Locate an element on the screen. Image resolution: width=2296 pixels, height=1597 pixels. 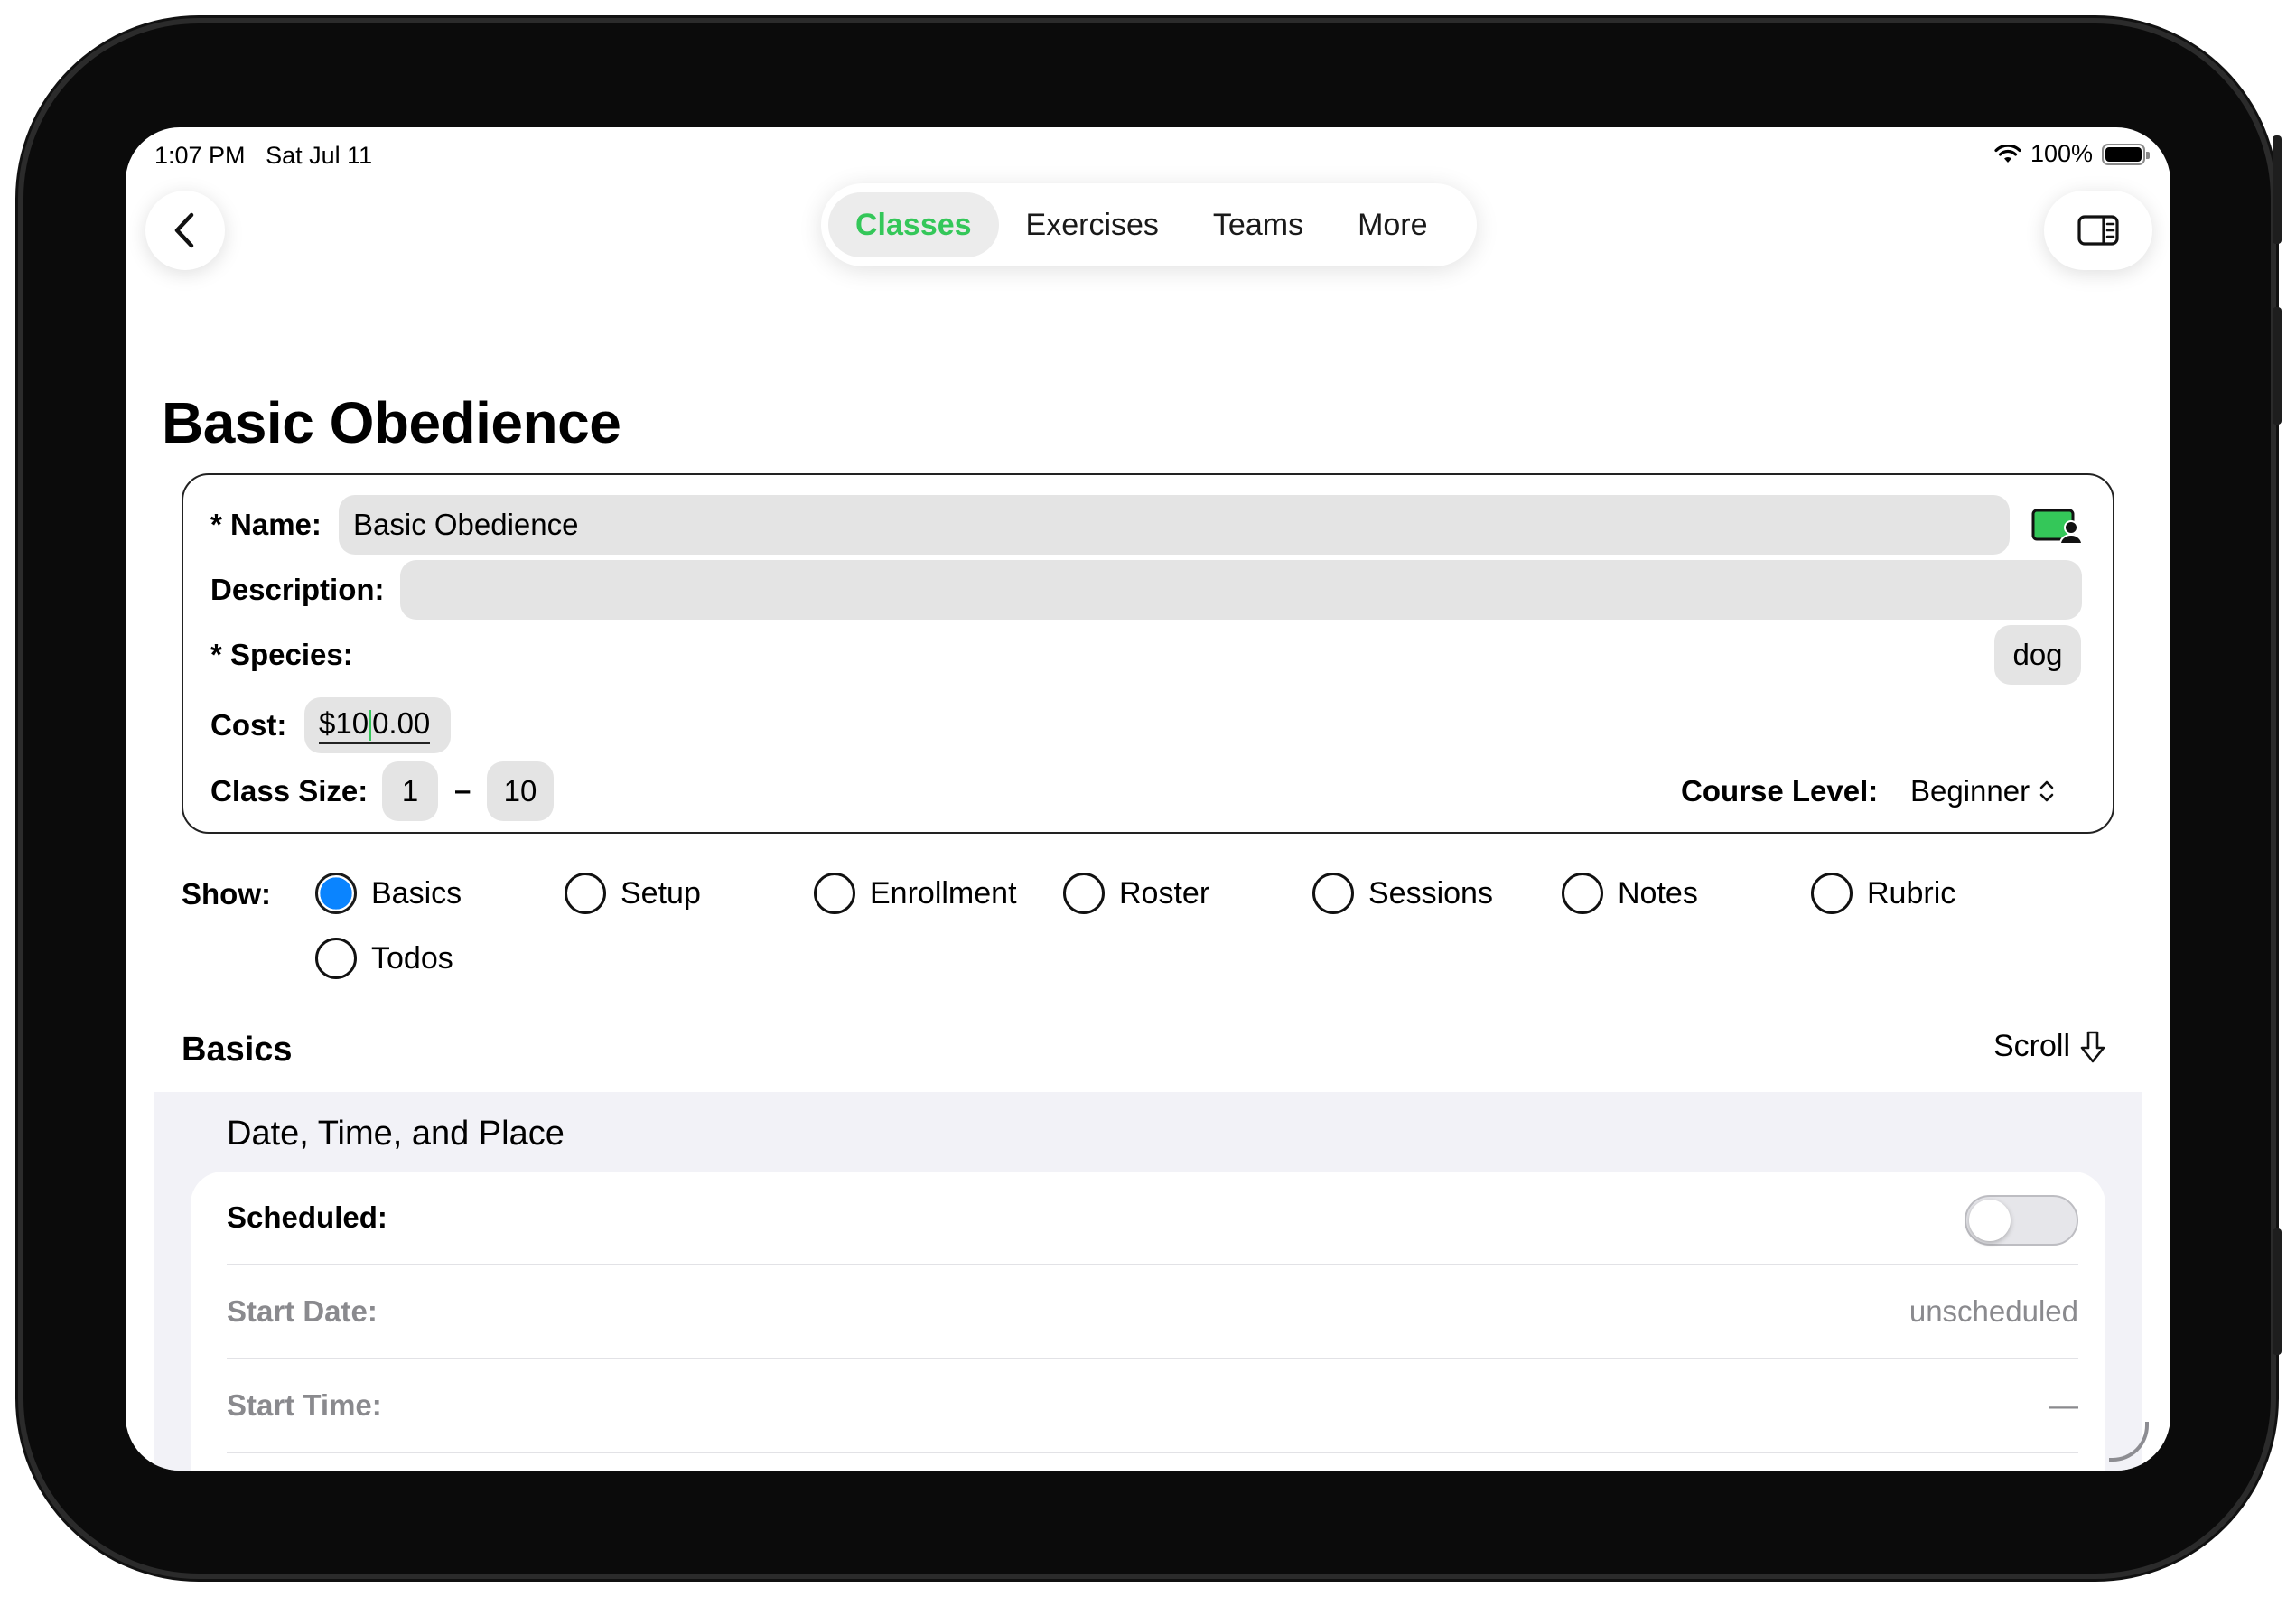
course-level-picker: Beginner is located at coordinates (1982, 791).